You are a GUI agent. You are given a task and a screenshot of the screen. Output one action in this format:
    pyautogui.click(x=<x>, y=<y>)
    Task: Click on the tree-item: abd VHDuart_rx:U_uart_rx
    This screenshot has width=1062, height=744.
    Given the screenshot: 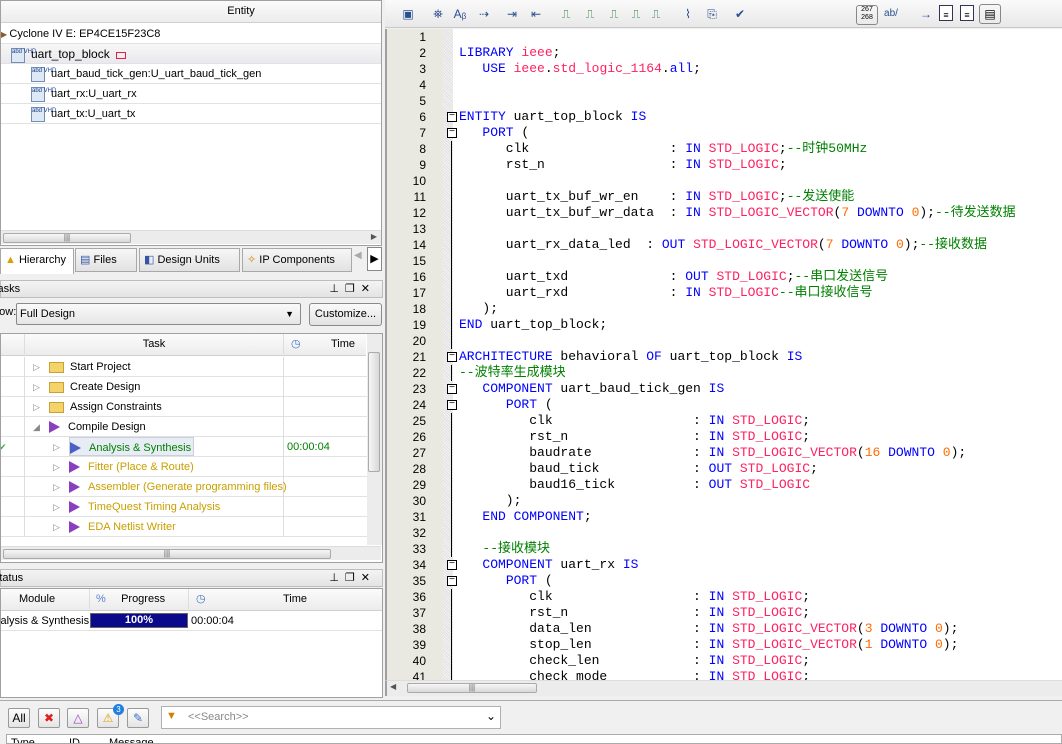 What is the action you would take?
    pyautogui.click(x=191, y=94)
    